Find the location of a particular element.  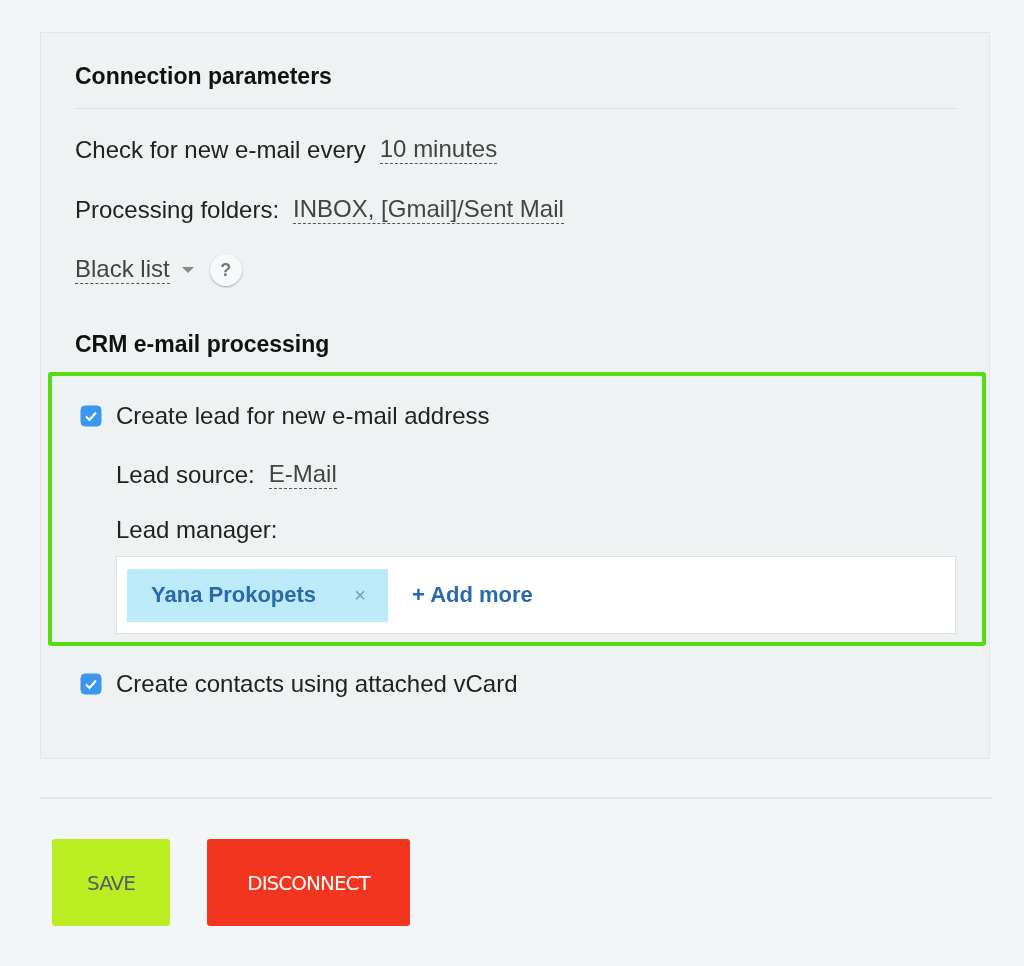

user-selector-field: Yana Prokopets × + Add more is located at coordinates (536, 595).